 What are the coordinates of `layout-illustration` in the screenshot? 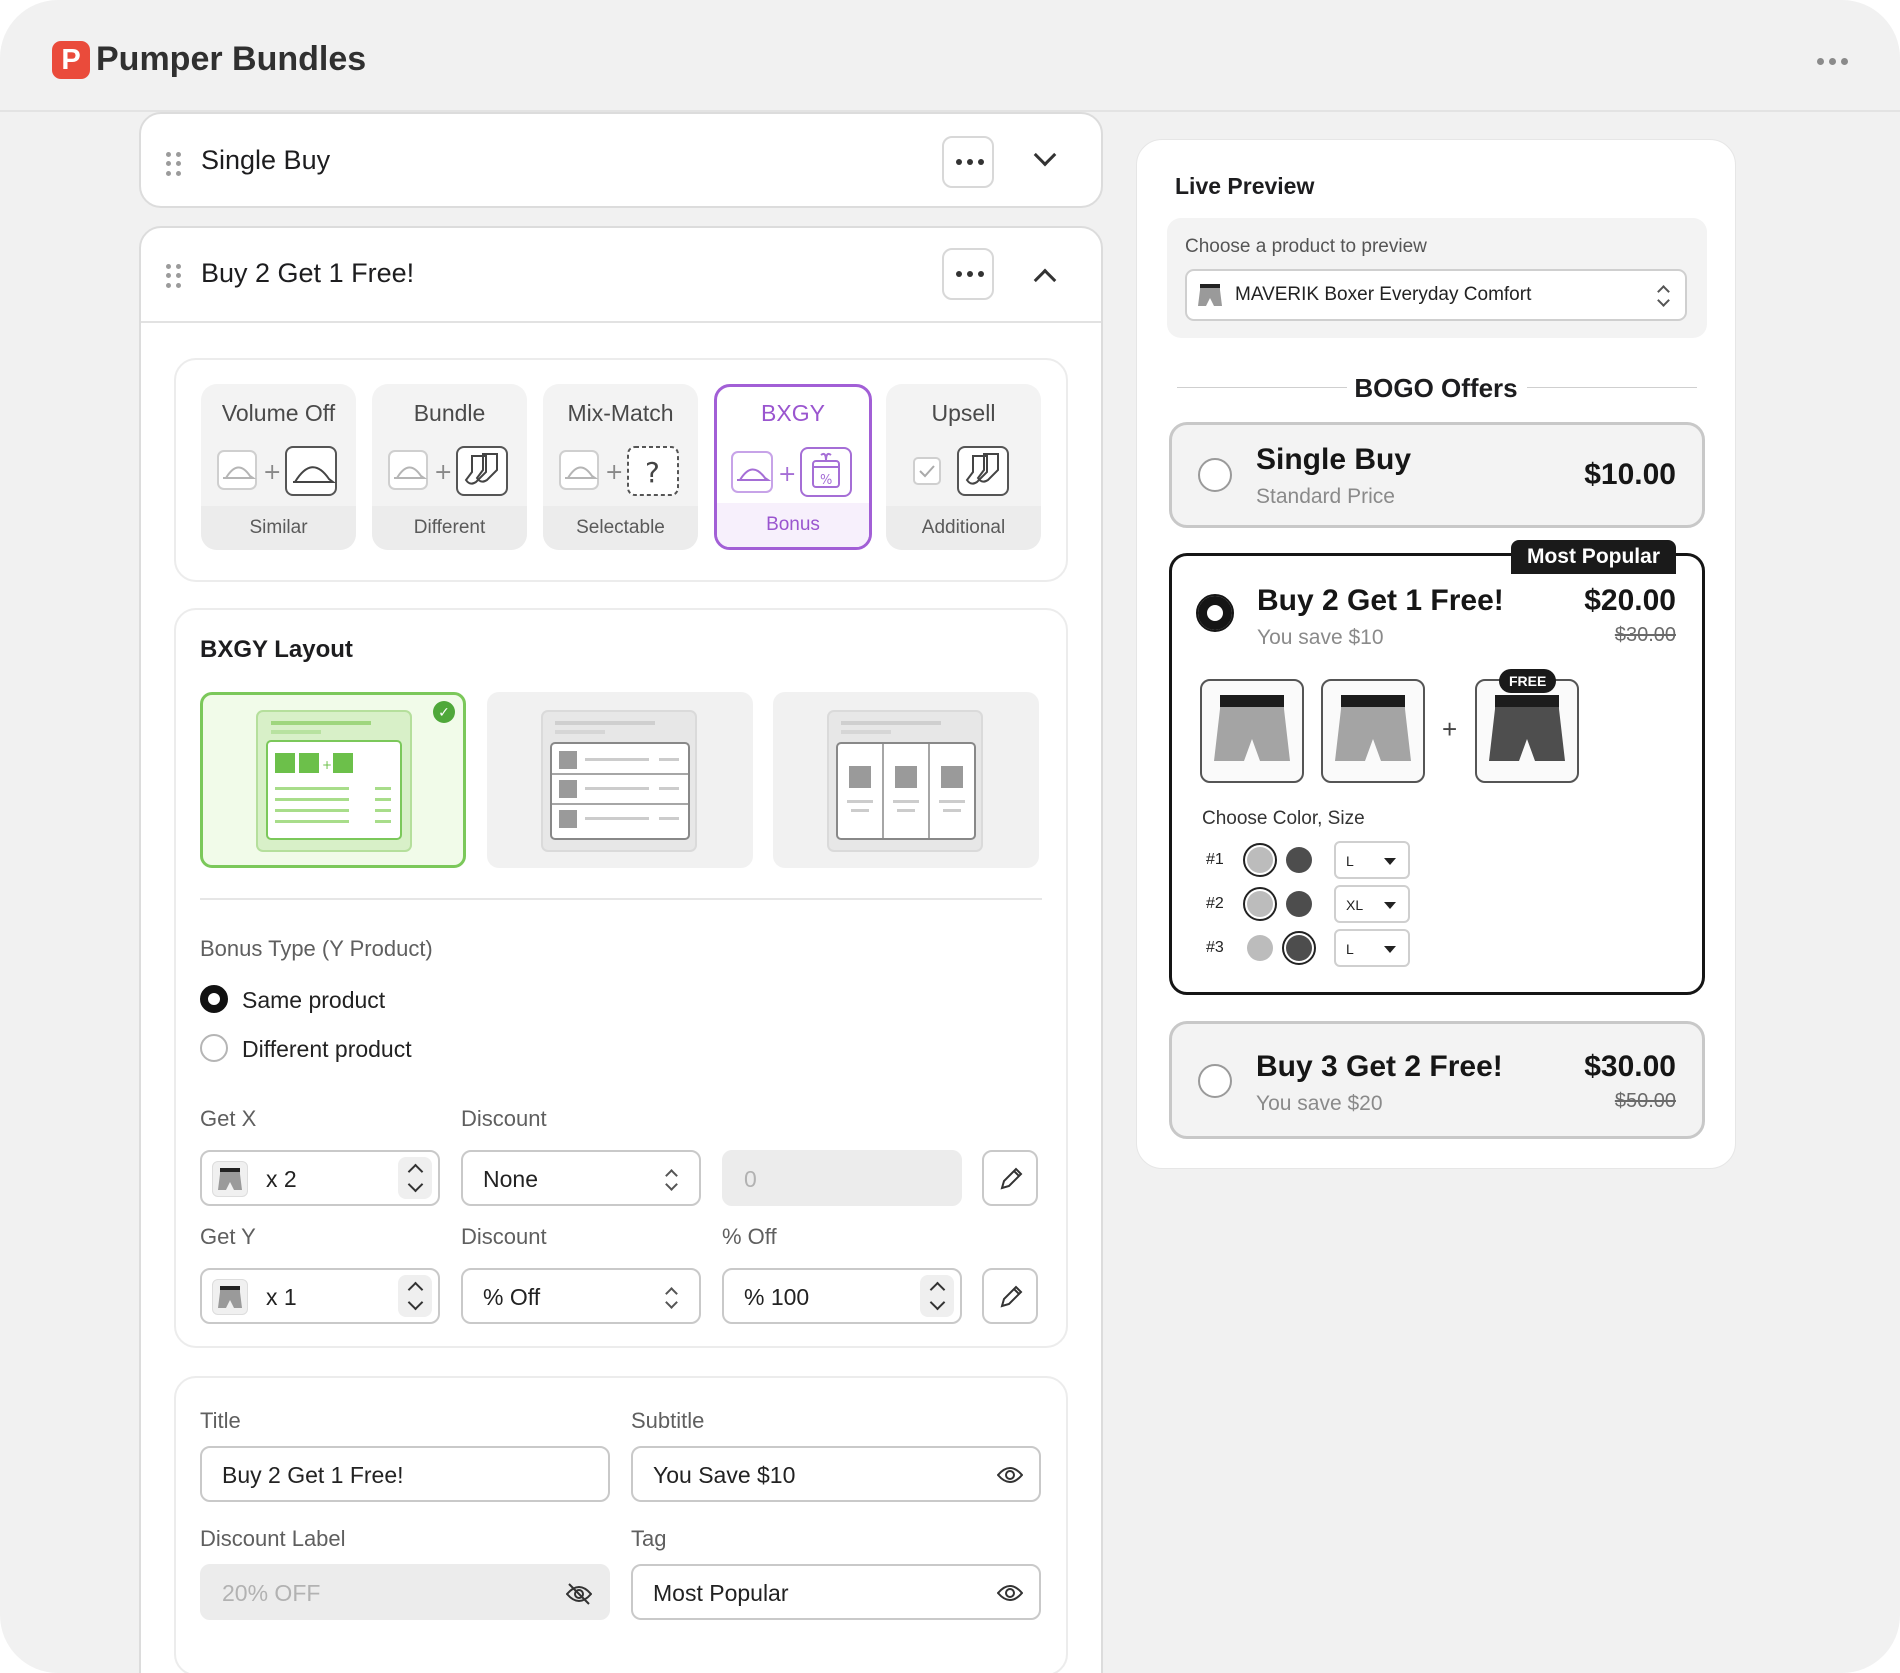 It's located at (905, 781).